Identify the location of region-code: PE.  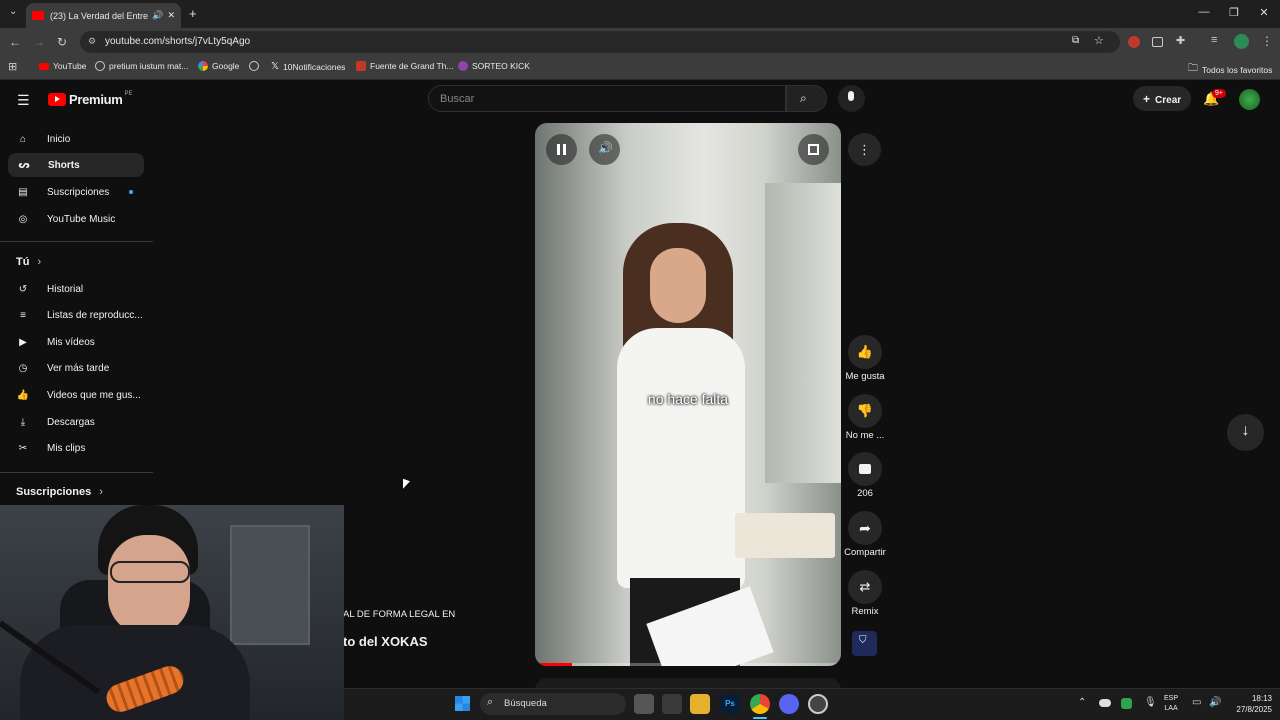
(128, 93).